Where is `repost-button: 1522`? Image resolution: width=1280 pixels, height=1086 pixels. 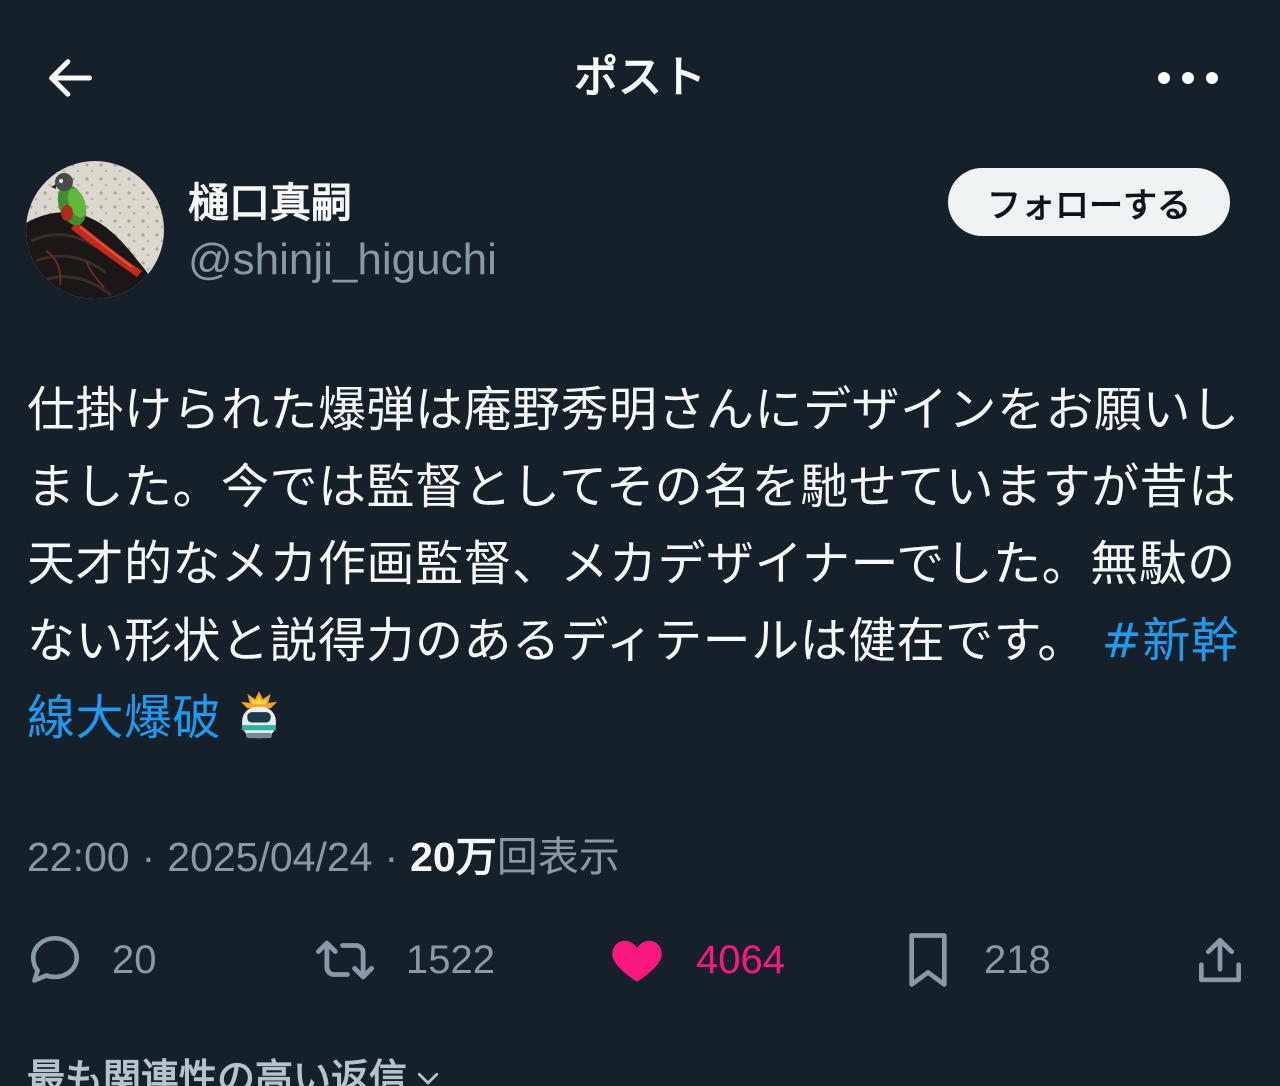 repost-button: 1522 is located at coordinates (403, 960).